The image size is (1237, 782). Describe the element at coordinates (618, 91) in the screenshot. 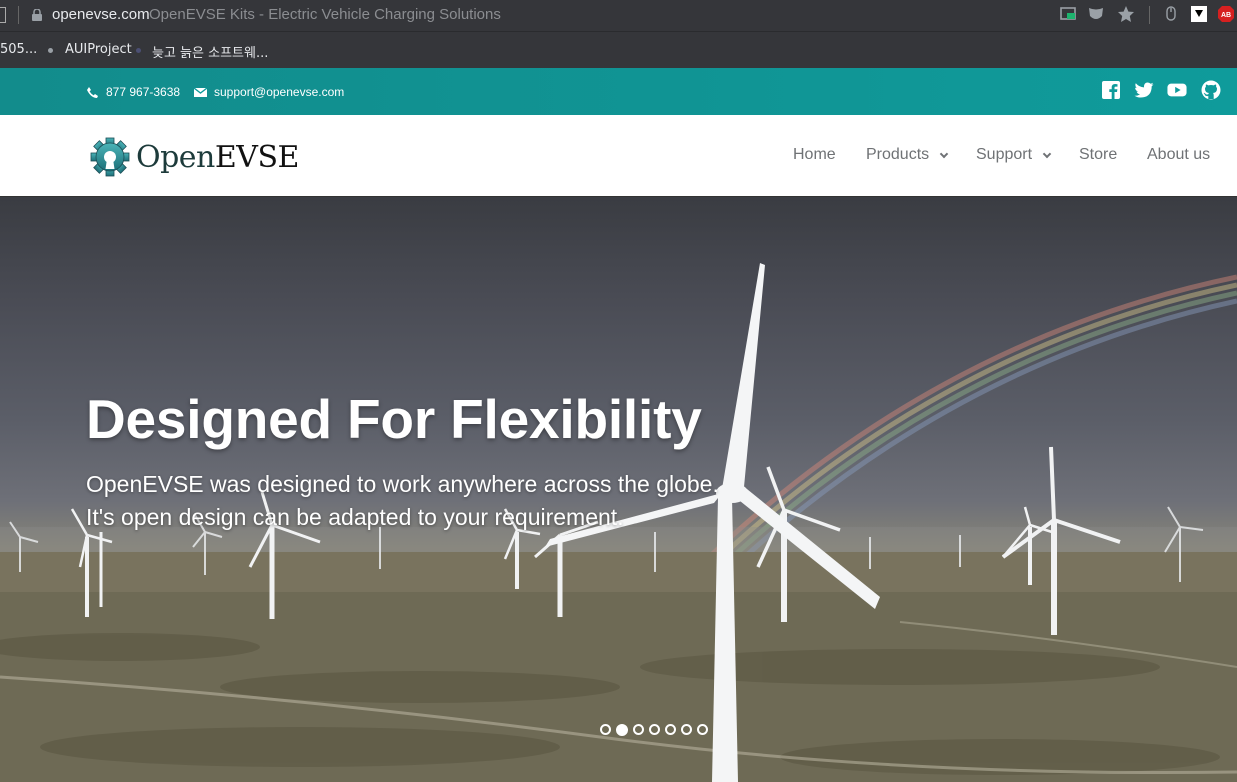

I see `contact-bar: 877 967-3638 support@openevse.com` at that location.